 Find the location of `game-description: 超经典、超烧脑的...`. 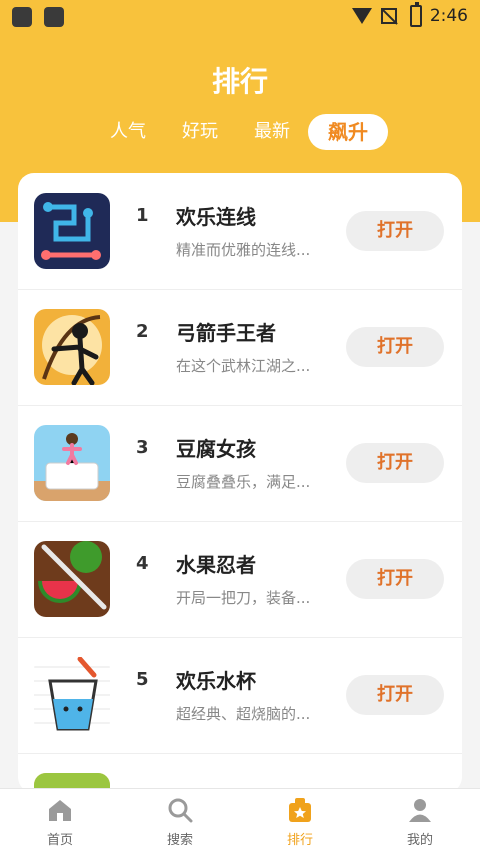

game-description: 超经典、超烧脑的... is located at coordinates (243, 714).